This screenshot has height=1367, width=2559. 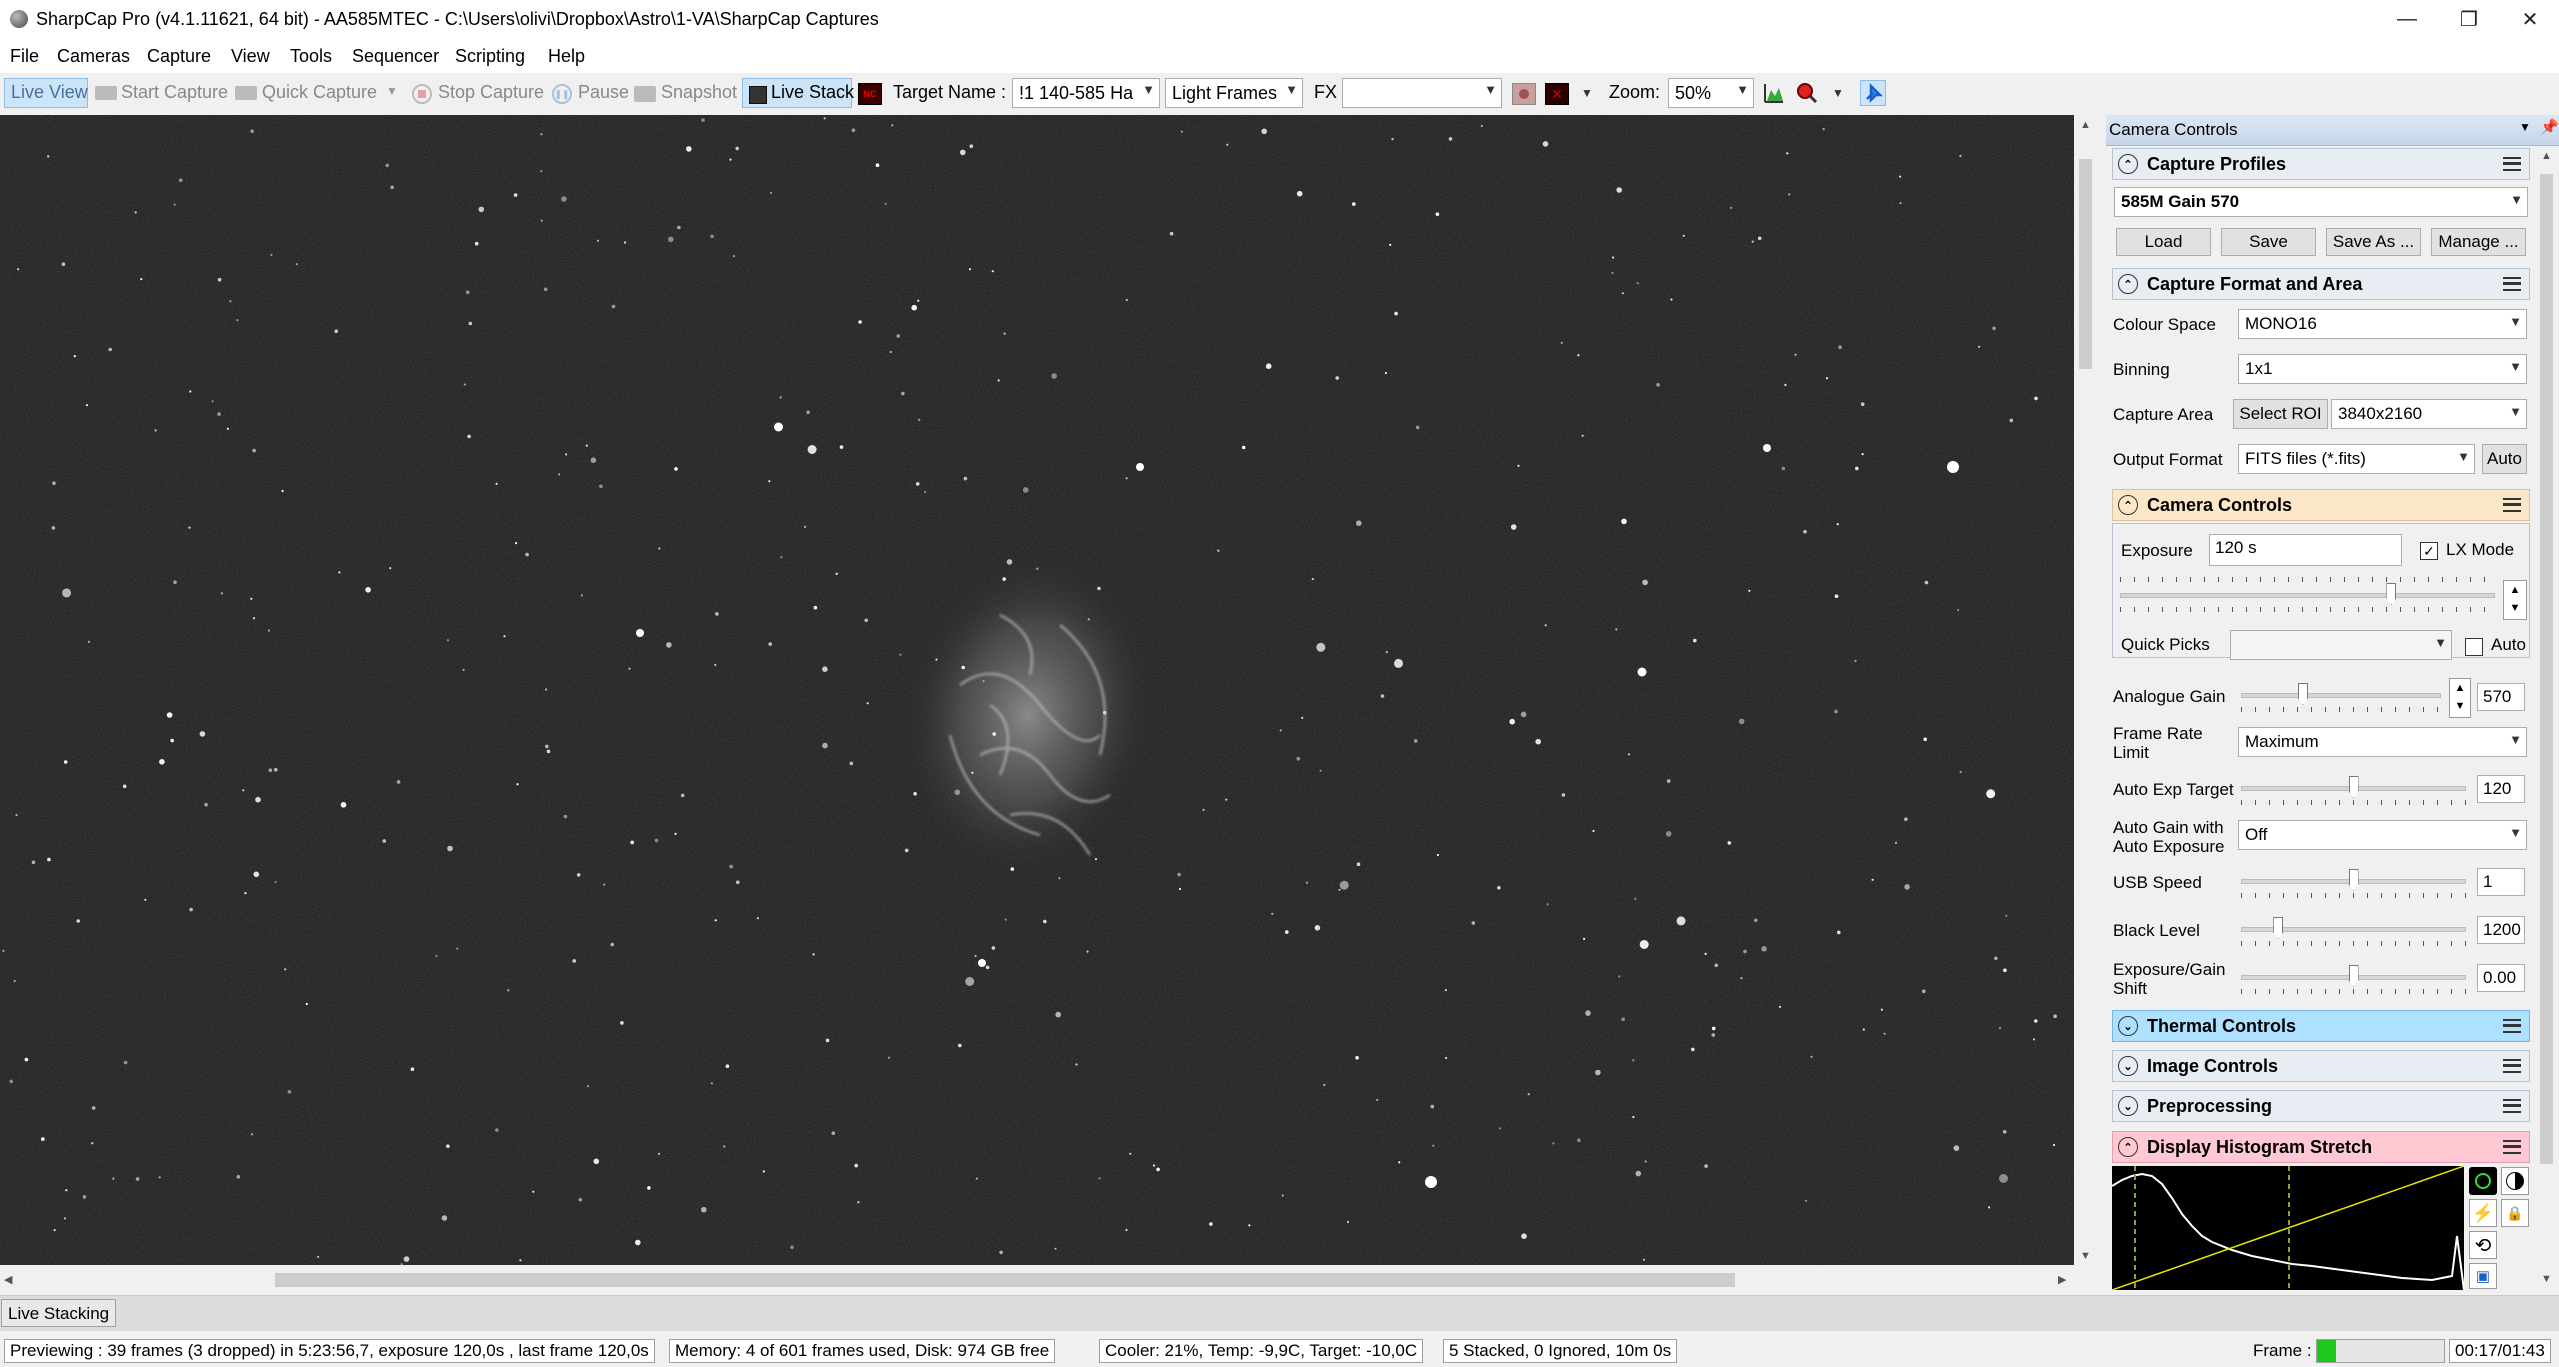 I want to click on black-level-slider-thumb, so click(x=2278, y=928).